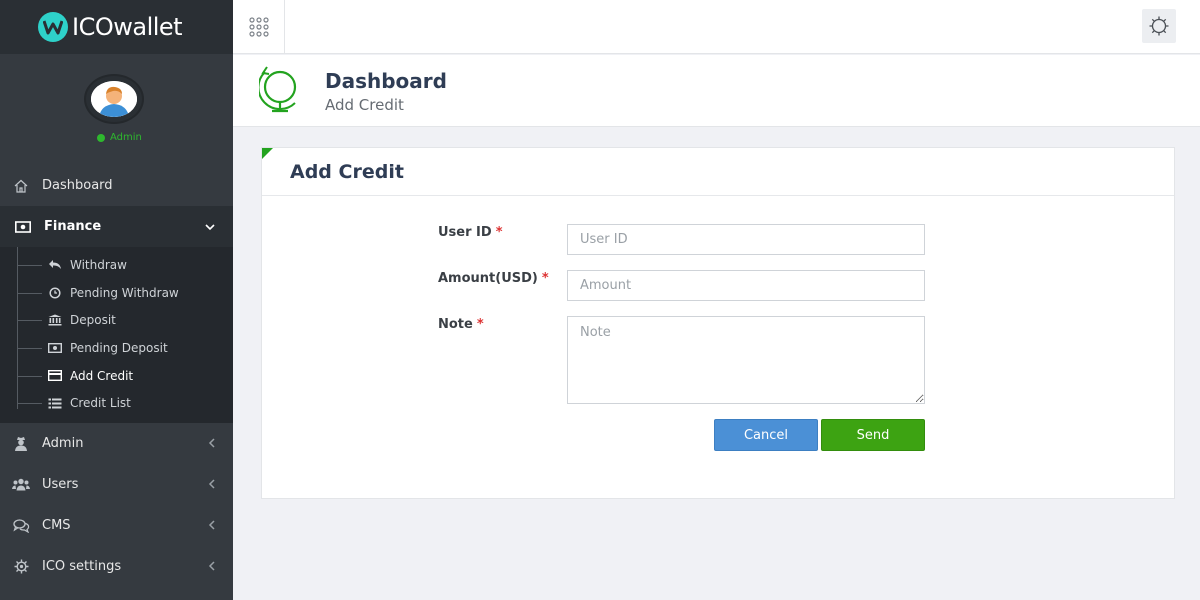 This screenshot has width=1200, height=600. I want to click on topbar, so click(716, 27).